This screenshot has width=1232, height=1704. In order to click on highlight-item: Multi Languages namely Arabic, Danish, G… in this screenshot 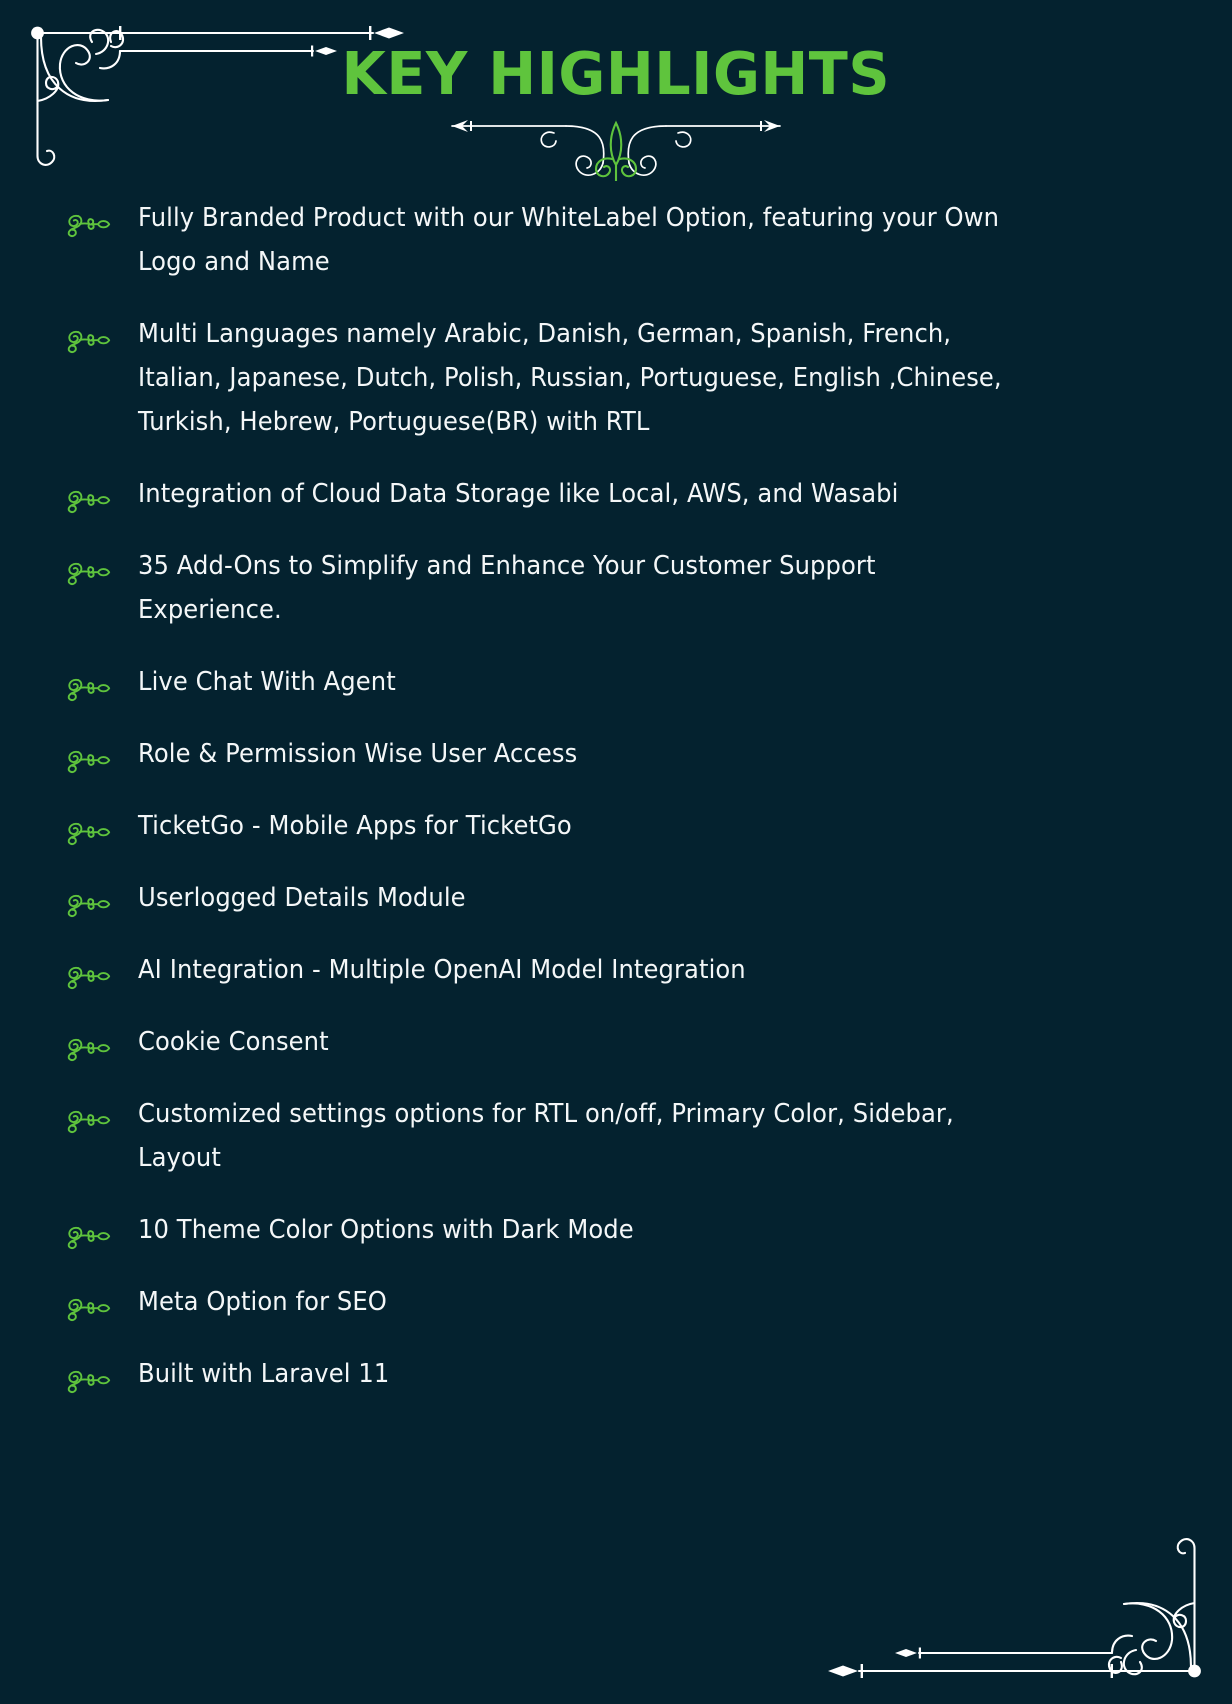, I will do `click(596, 378)`.